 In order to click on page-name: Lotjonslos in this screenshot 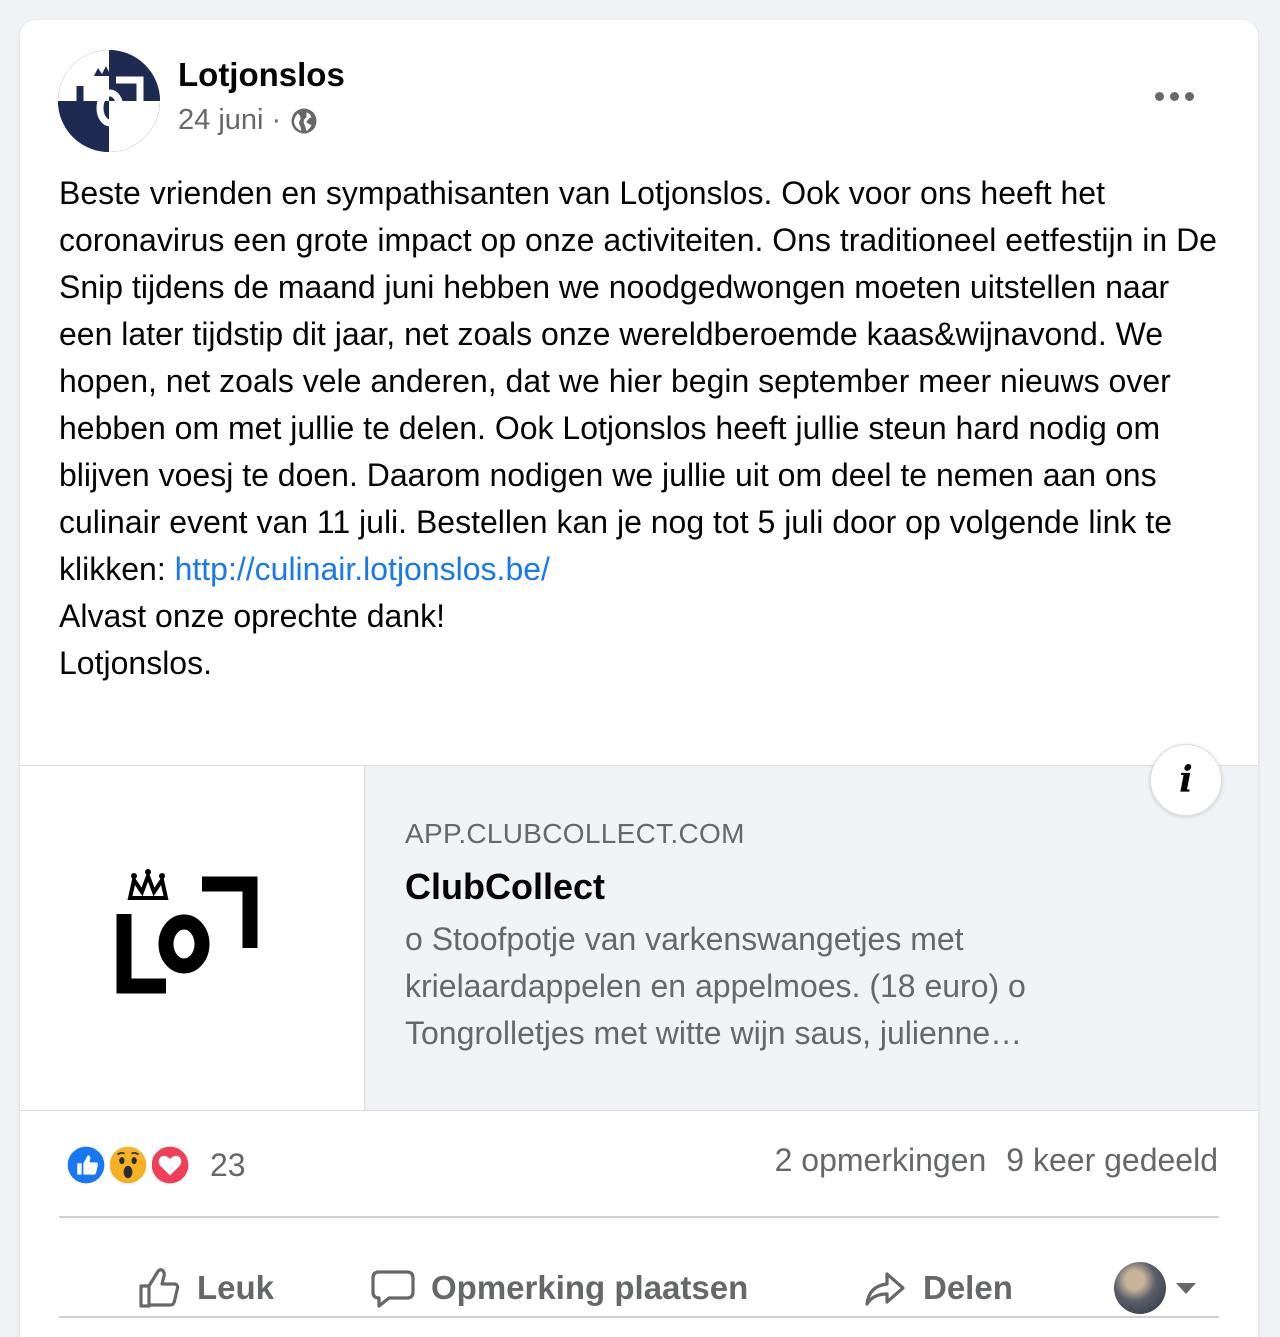, I will do `click(261, 75)`.